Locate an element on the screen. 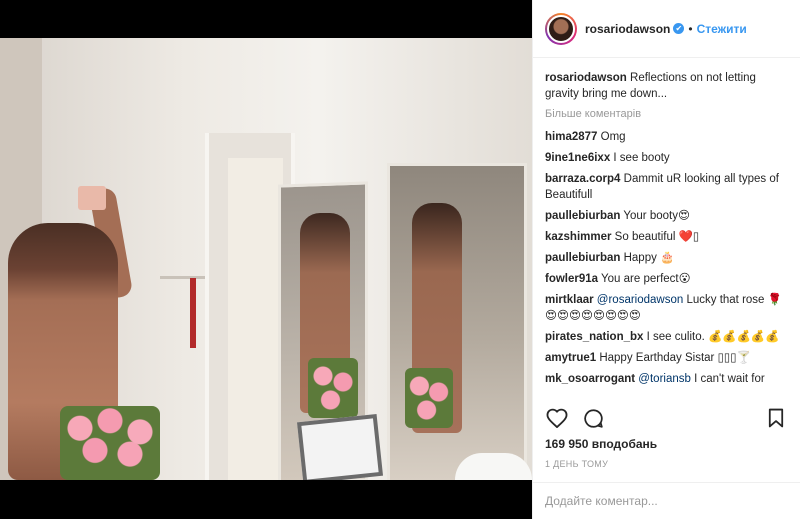 The image size is (800, 519). avatar-image is located at coordinates (561, 28).